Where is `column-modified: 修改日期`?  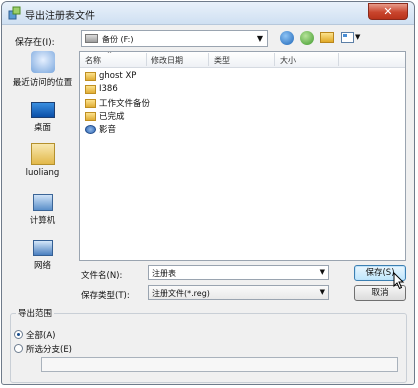 column-modified: 修改日期 is located at coordinates (167, 60).